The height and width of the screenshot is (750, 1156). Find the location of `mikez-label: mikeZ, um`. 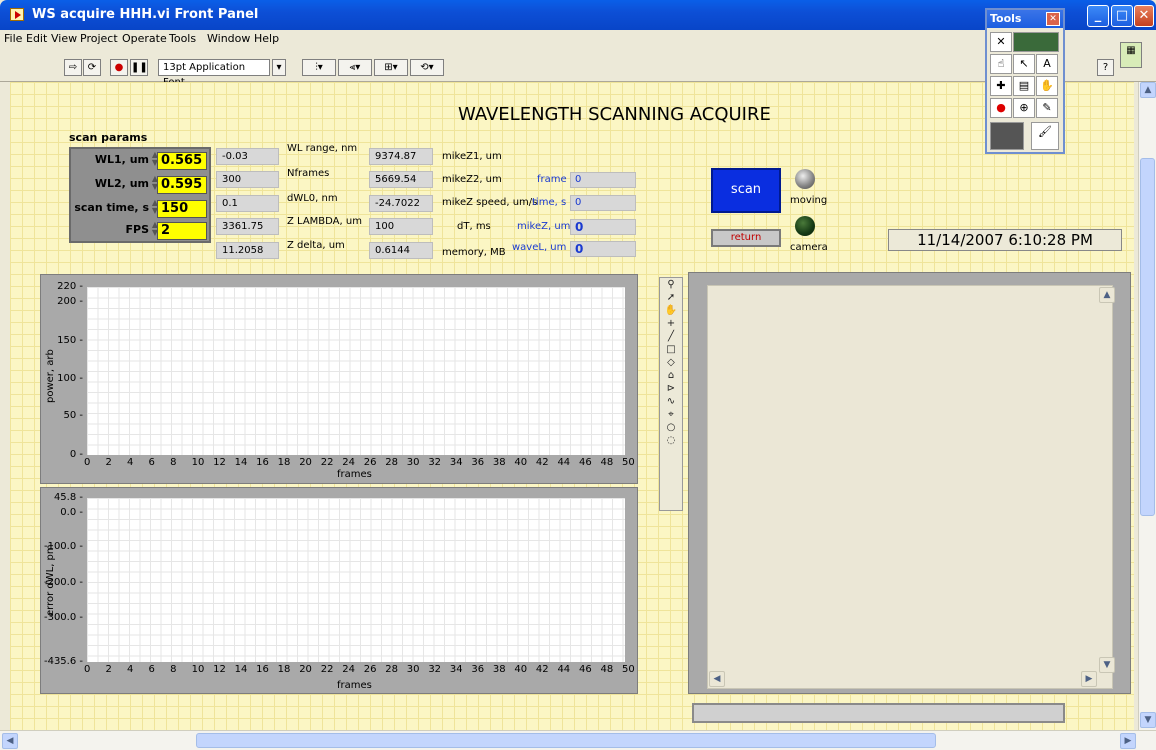

mikez-label: mikeZ, um is located at coordinates (544, 226).